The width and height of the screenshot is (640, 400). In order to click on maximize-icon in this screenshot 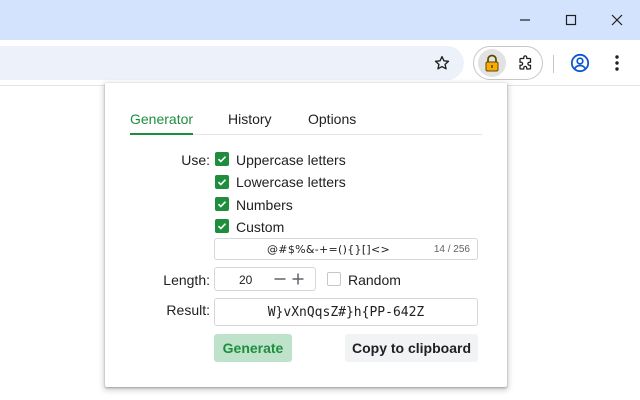, I will do `click(571, 20)`.